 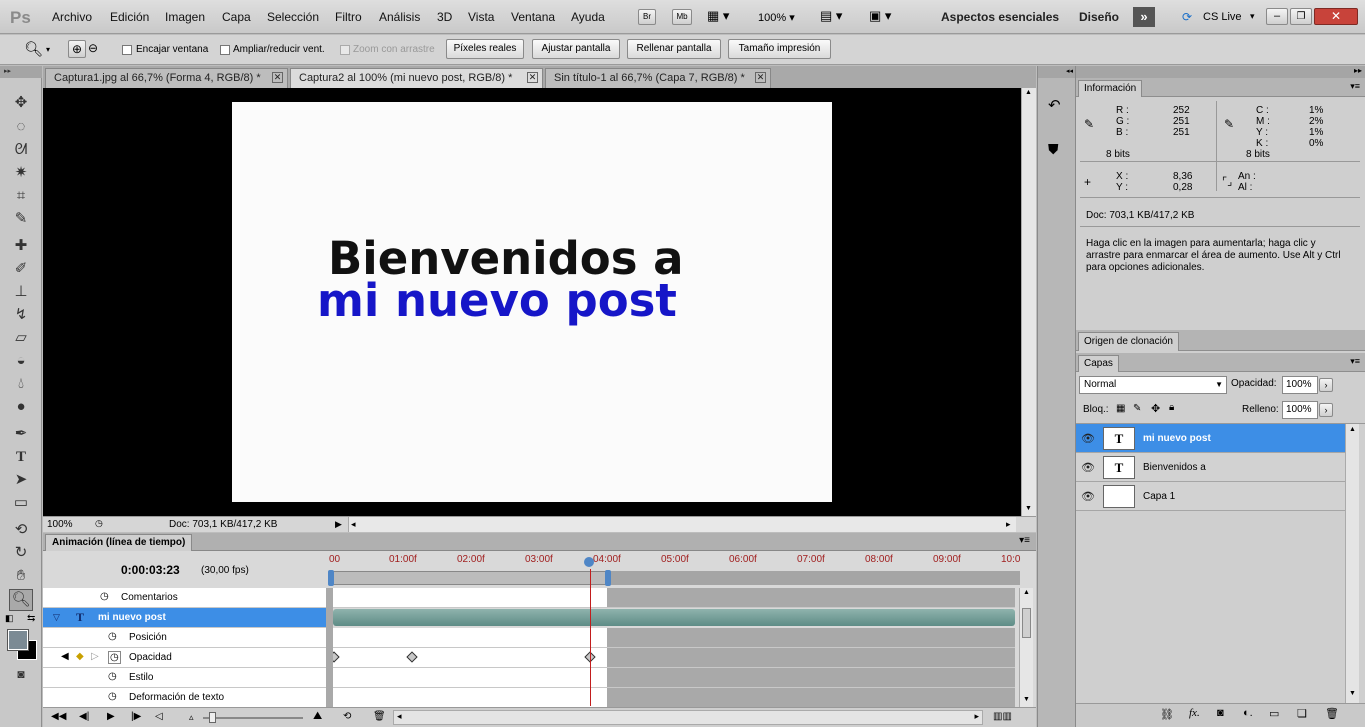 I want to click on layer-row-mi-nuevo-post: 👁︎ T mi nuevo post, so click(x=1210, y=438).